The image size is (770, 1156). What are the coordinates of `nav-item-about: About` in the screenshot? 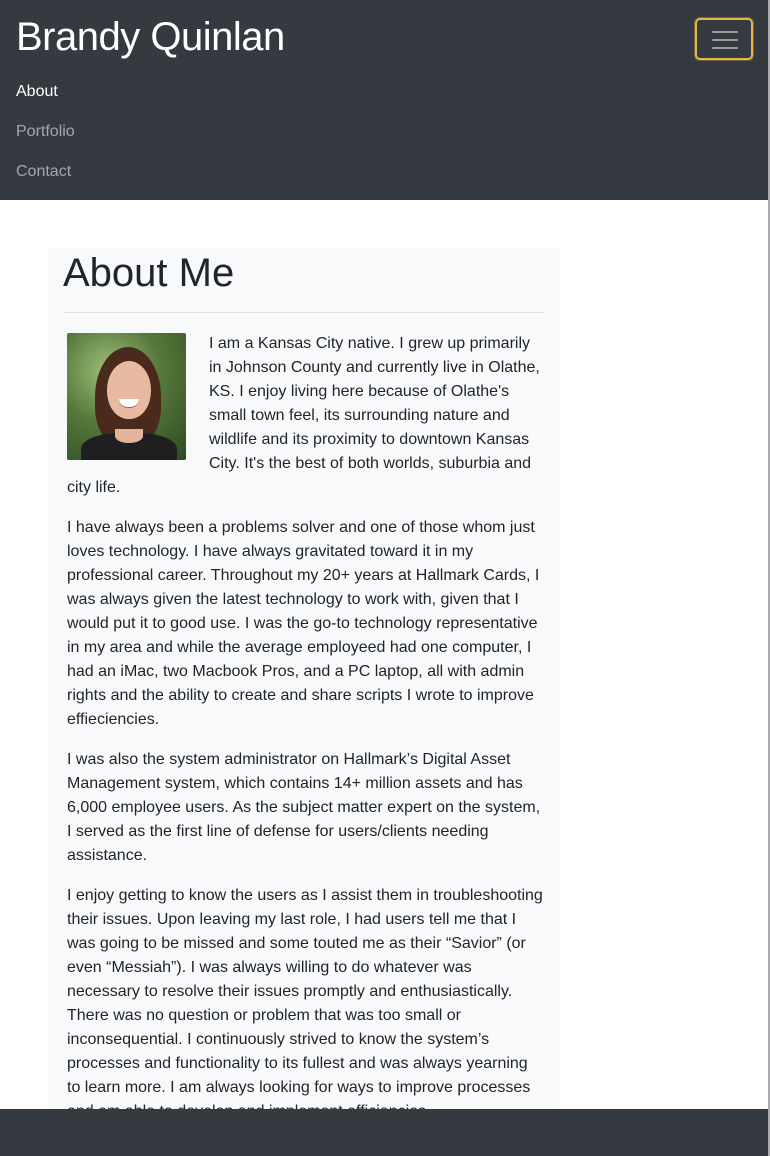 It's located at (45, 92).